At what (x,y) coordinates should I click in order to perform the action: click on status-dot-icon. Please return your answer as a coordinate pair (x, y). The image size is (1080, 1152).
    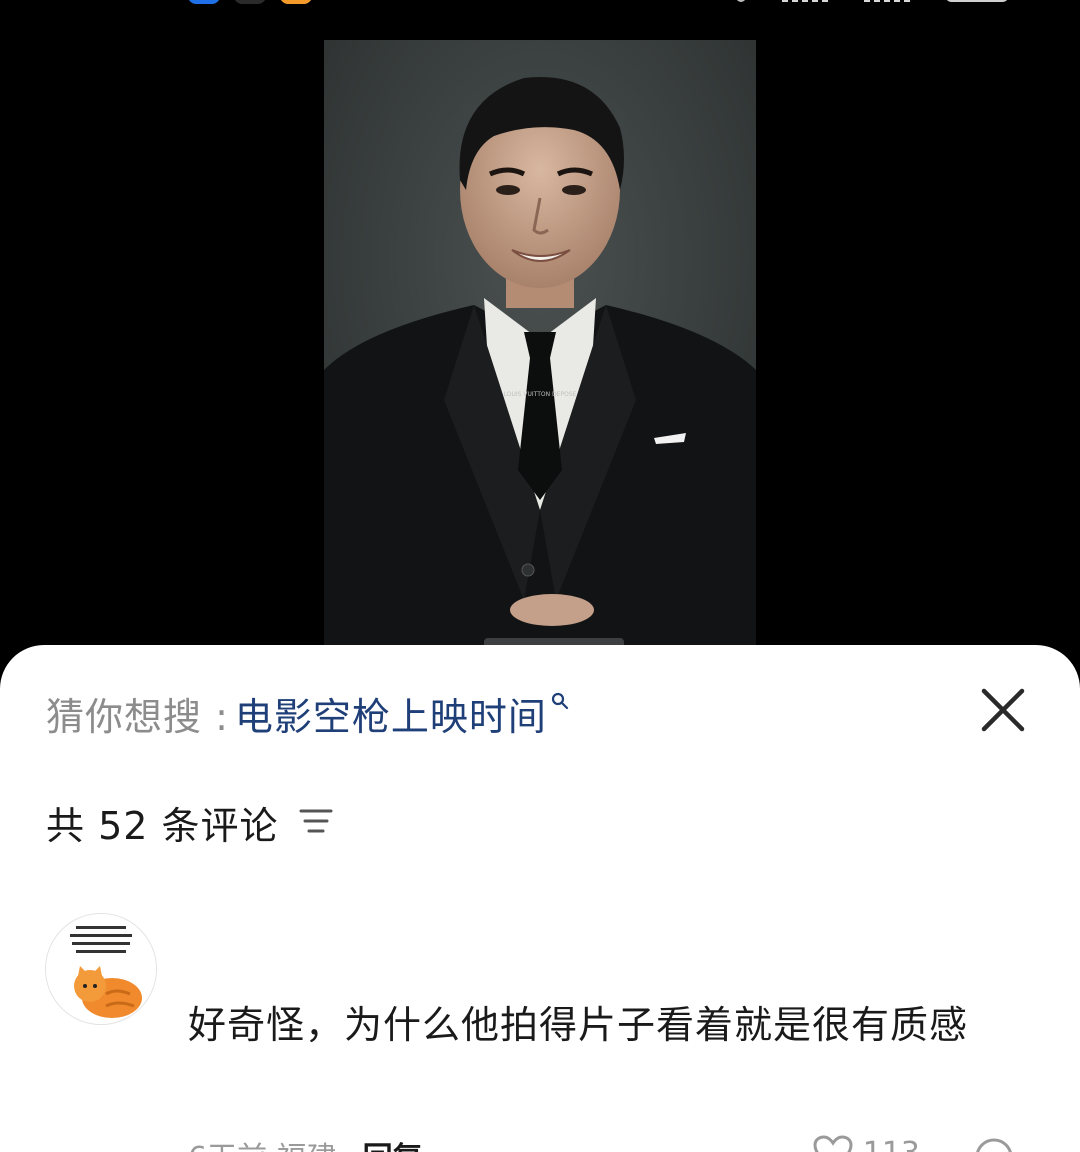
    Looking at the image, I should click on (741, 1).